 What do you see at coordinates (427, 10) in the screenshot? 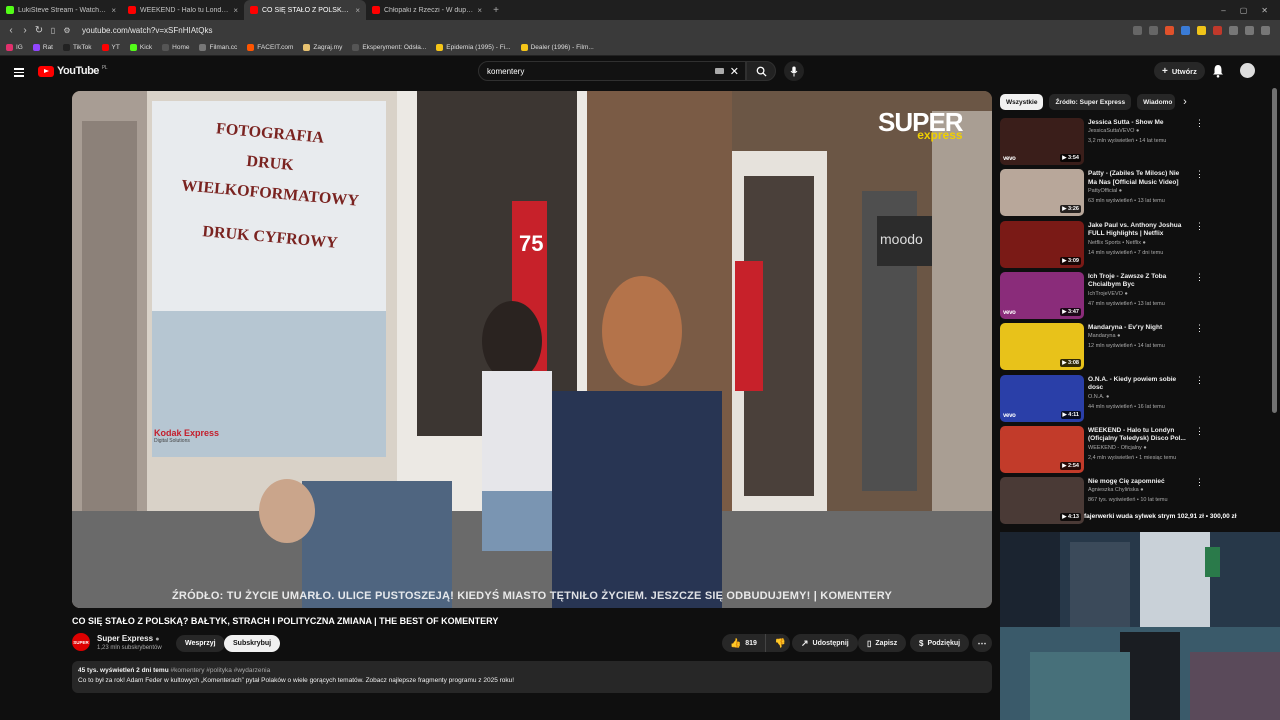
I see `browser-tab: Chłopaki z Rzeczi - W dupie mam co ×` at bounding box center [427, 10].